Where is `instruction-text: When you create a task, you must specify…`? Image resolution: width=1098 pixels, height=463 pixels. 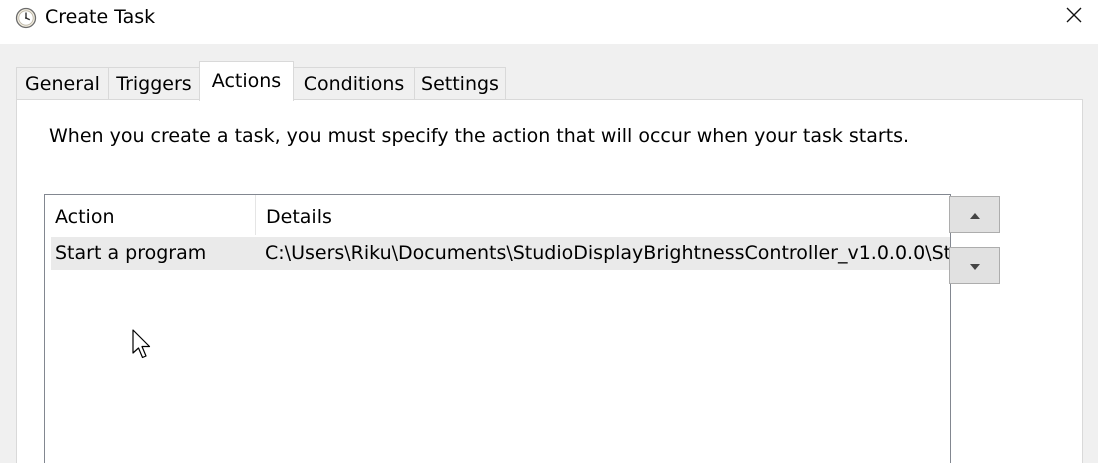 instruction-text: When you create a task, you must specify… is located at coordinates (479, 136).